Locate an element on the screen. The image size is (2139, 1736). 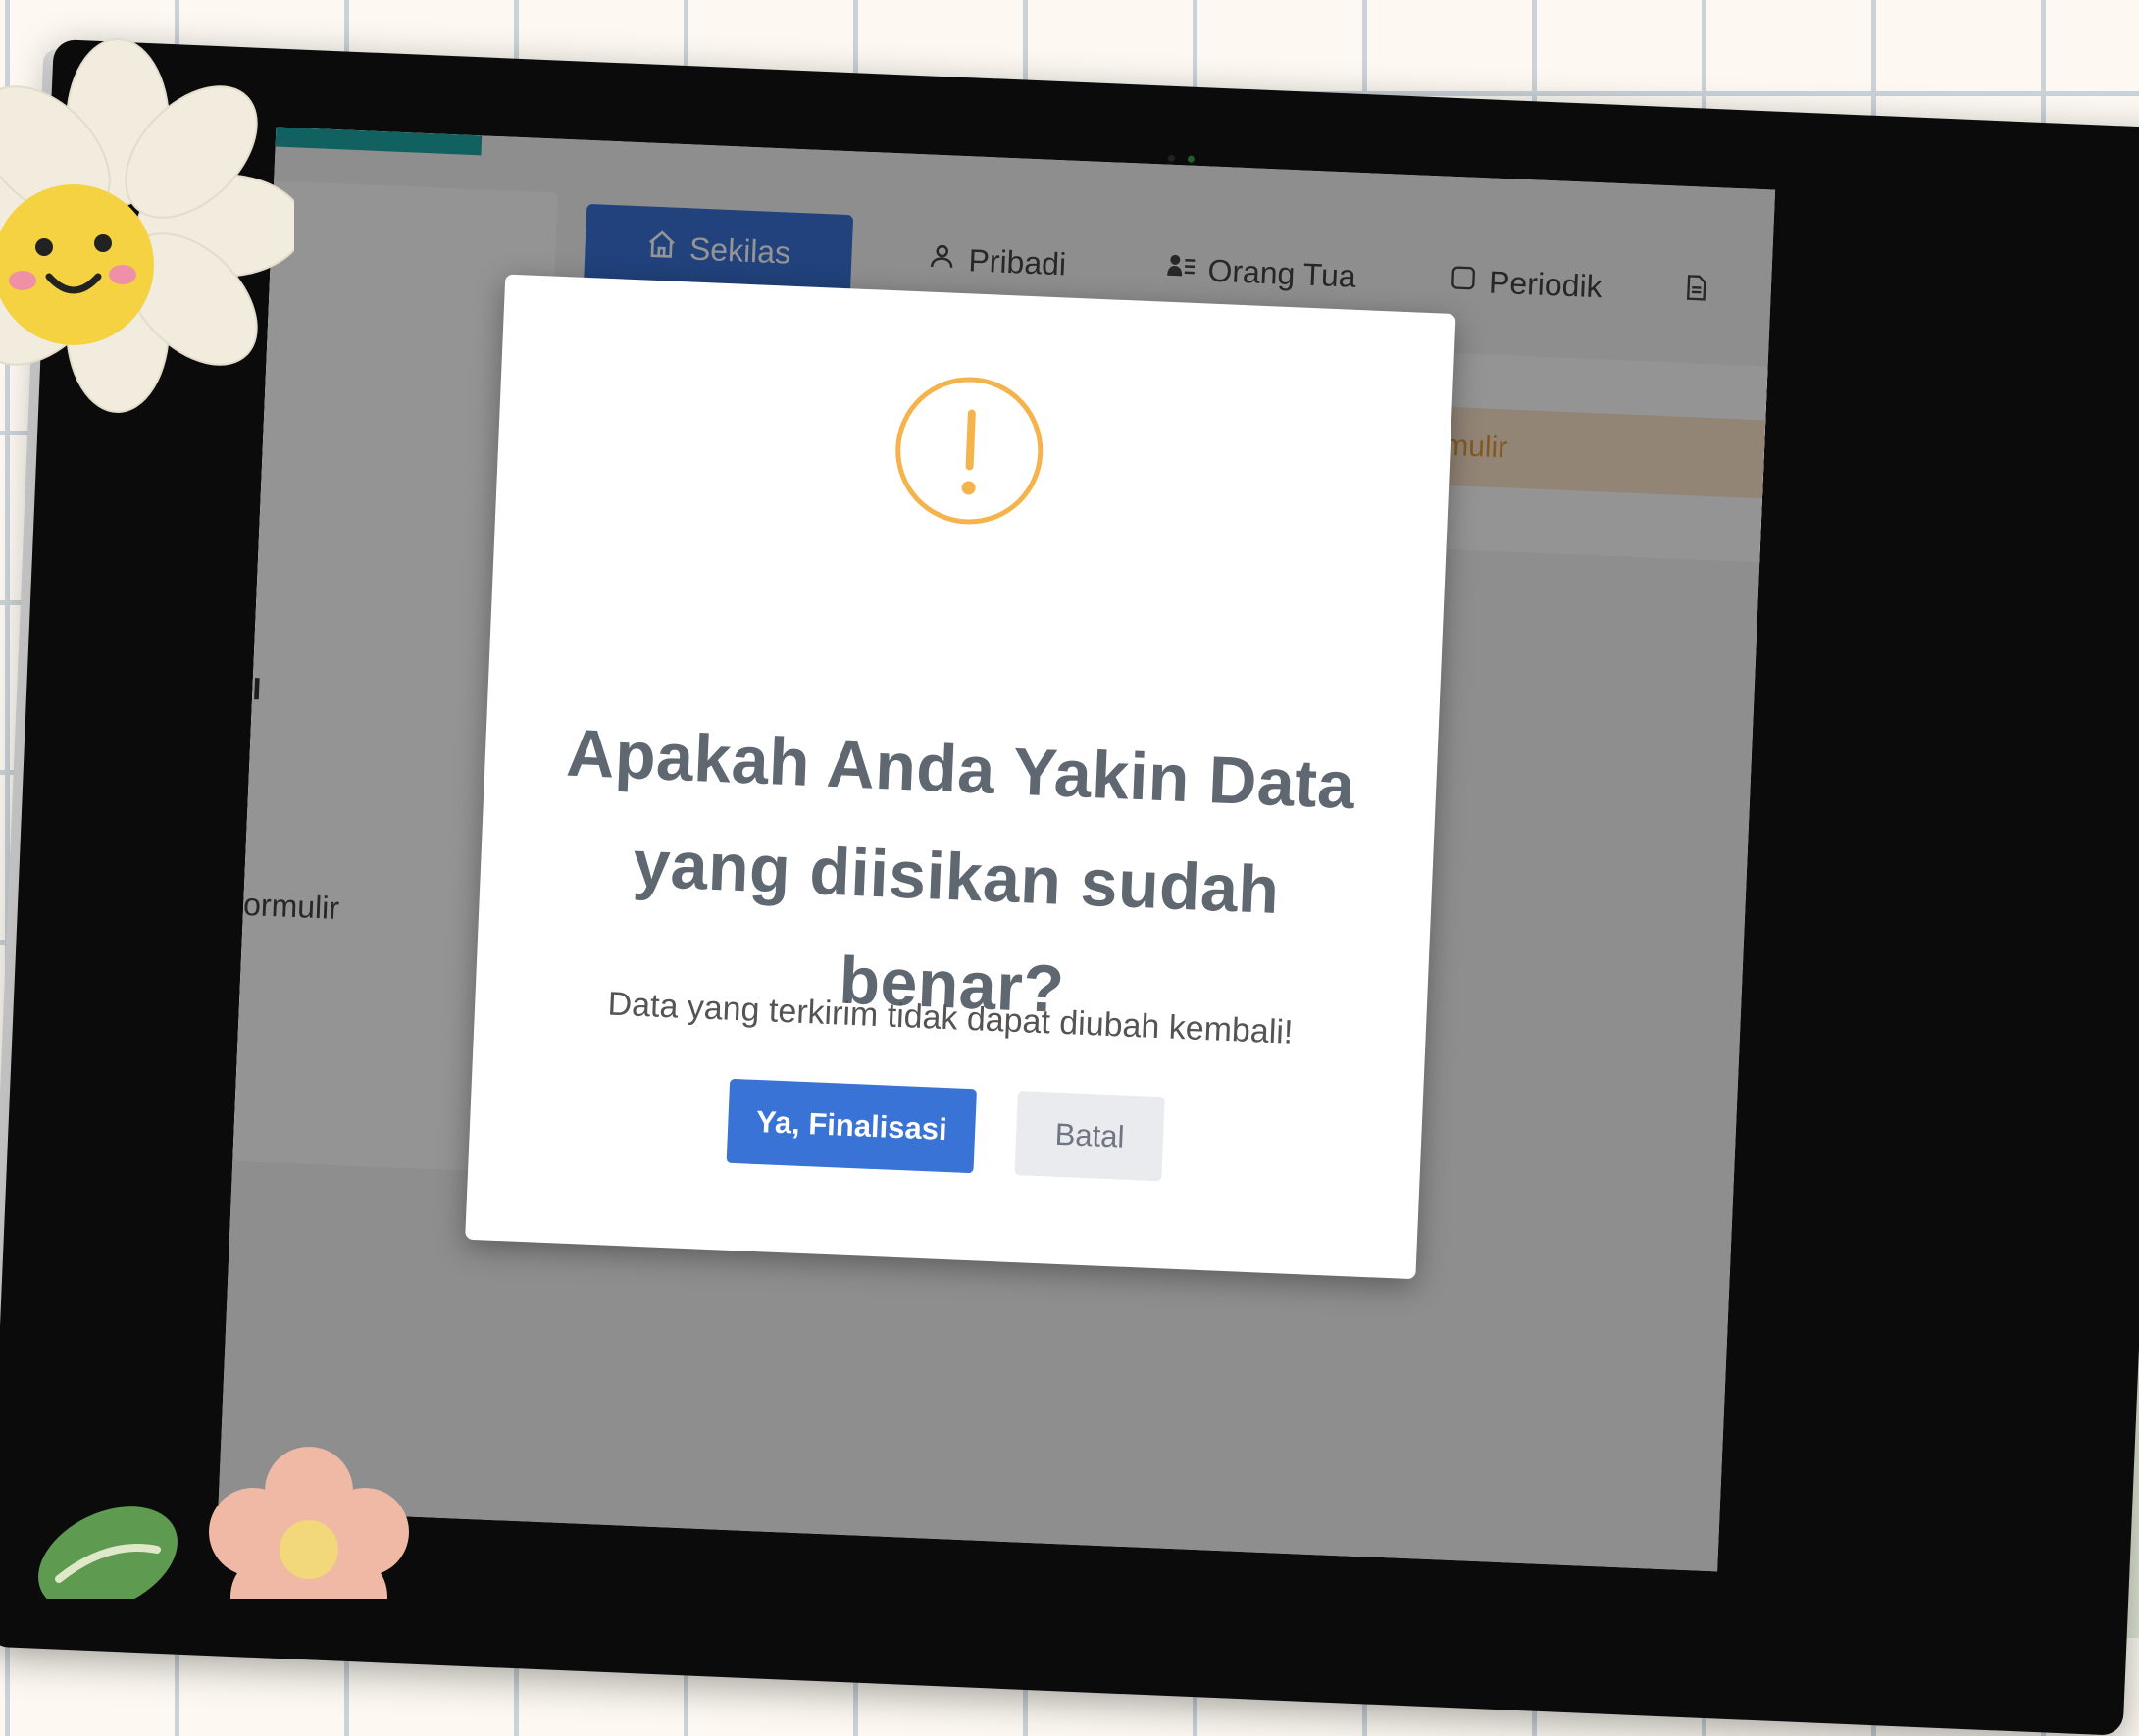
cancel-button: Batal is located at coordinates (1089, 1137).